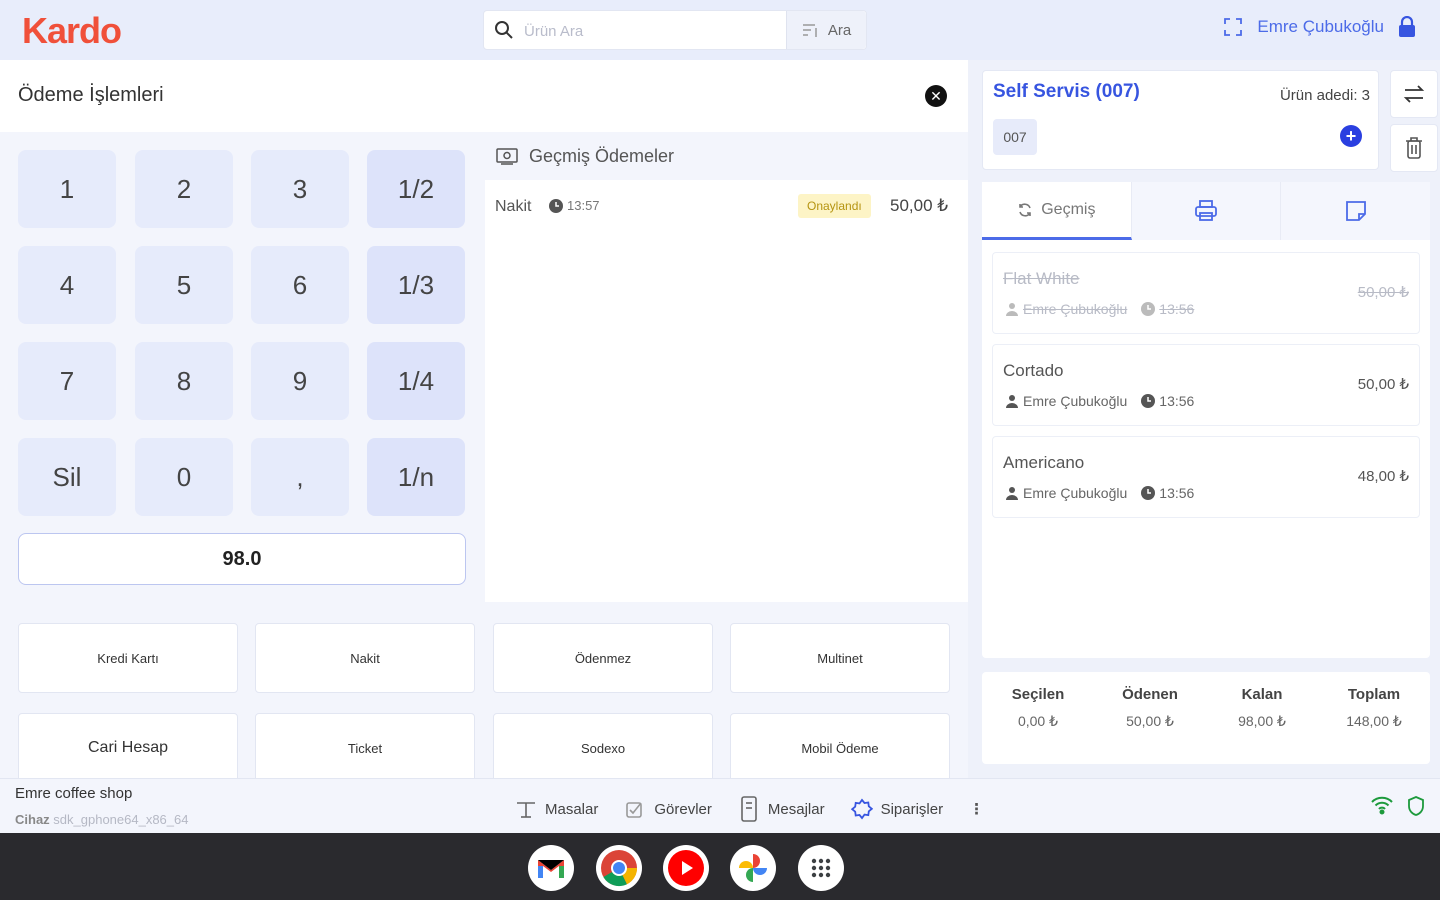  What do you see at coordinates (184, 477) in the screenshot?
I see `key-0: 0` at bounding box center [184, 477].